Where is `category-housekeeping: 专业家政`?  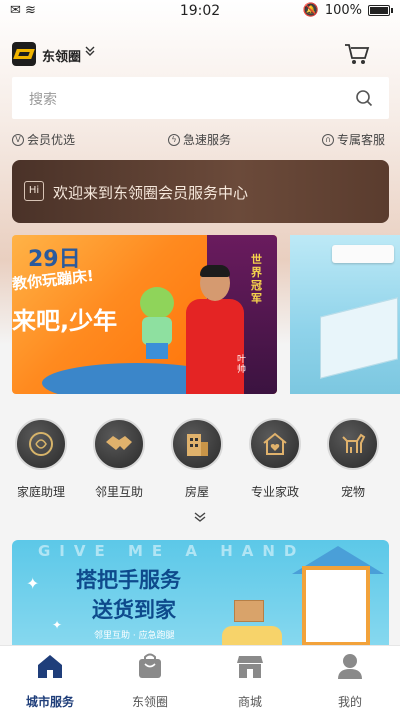
category-housekeeping: 专业家政 is located at coordinates (275, 459).